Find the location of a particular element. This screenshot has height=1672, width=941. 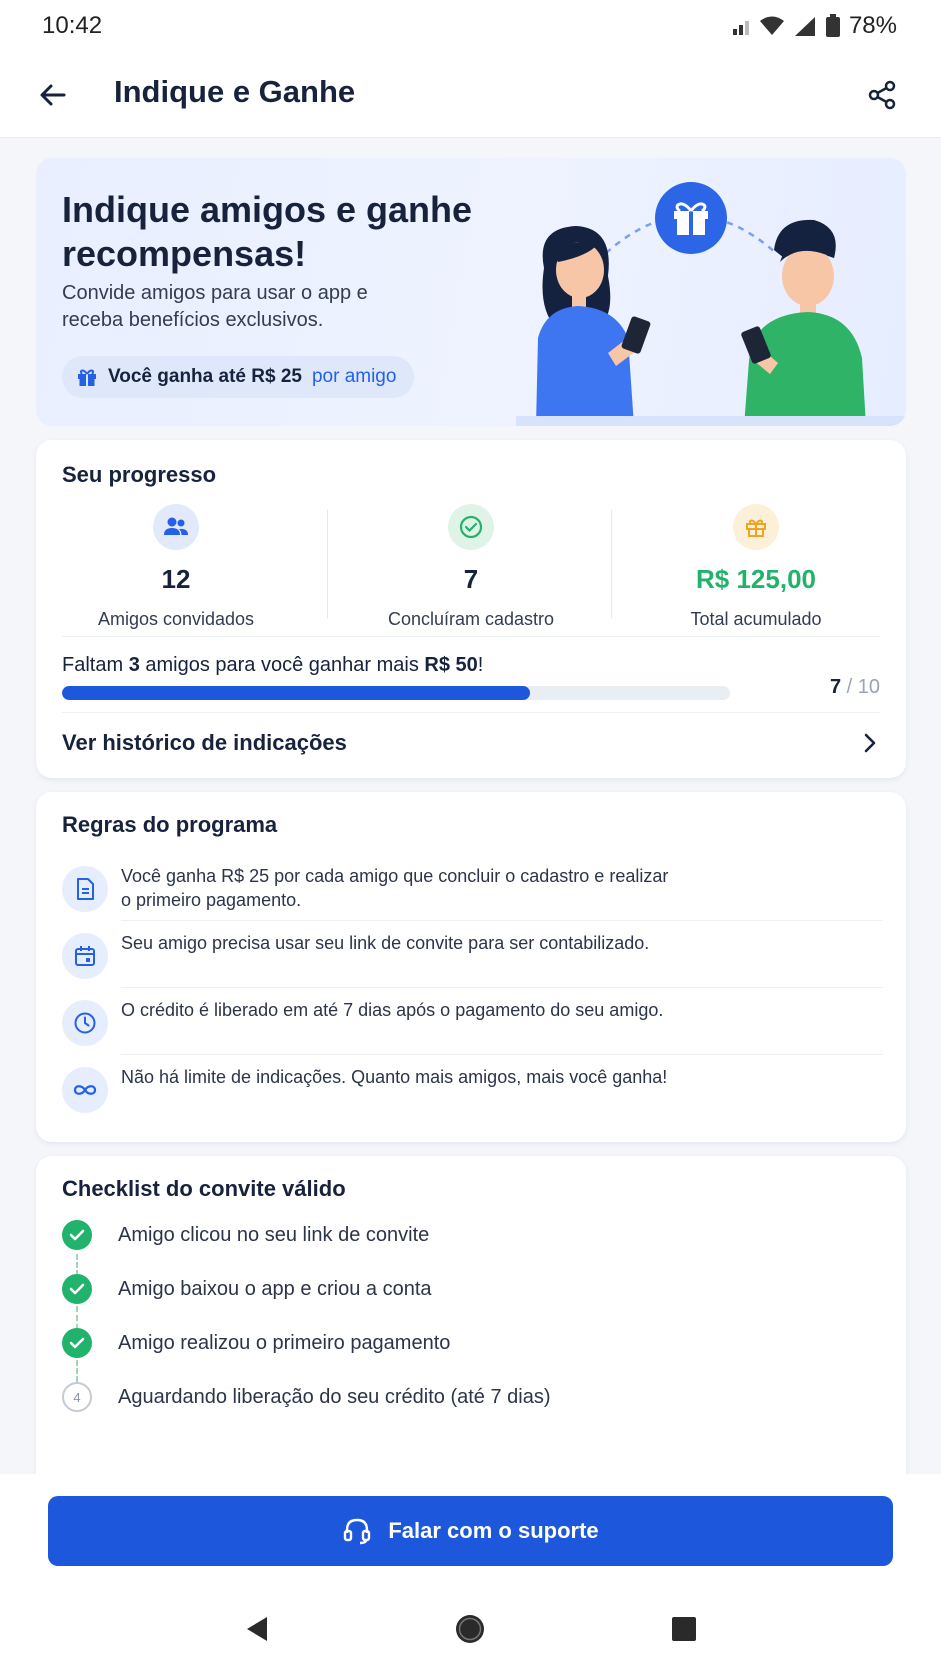

document-icon is located at coordinates (85, 889).